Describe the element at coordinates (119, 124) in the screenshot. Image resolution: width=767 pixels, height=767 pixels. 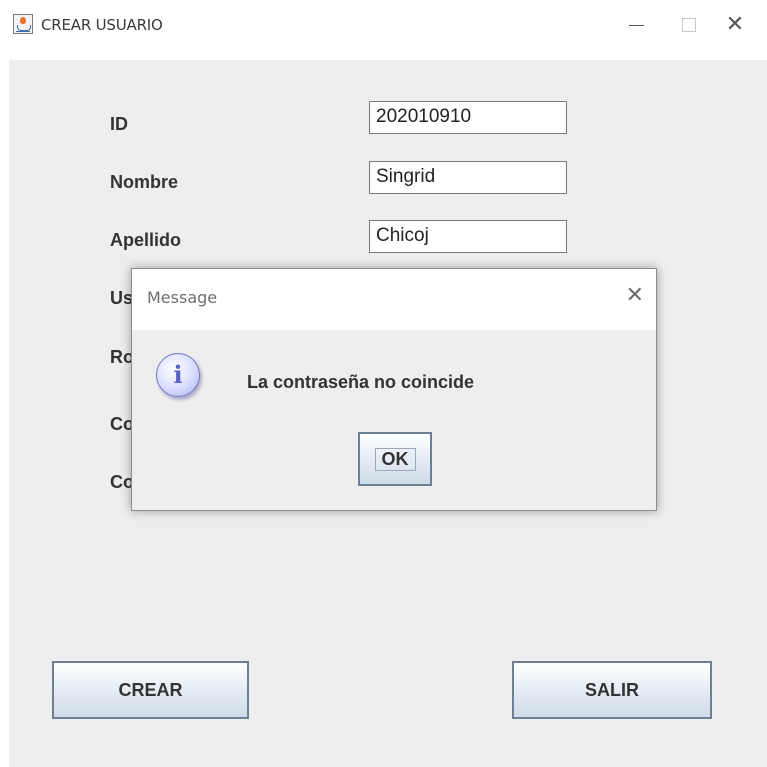
I see `label-id: ID` at that location.